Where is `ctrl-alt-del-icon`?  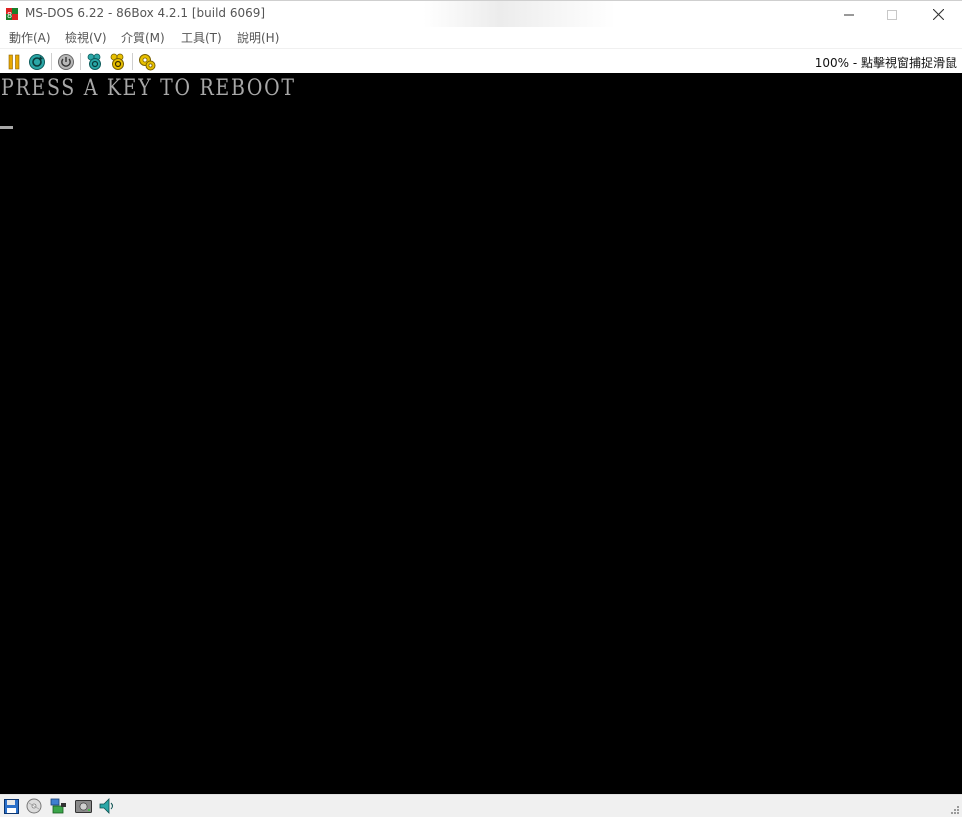
ctrl-alt-del-icon is located at coordinates (94, 61).